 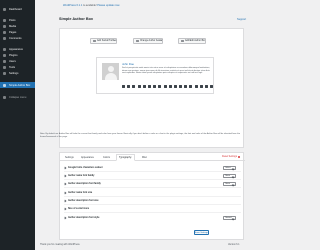 I want to click on wrench-icon, so click(x=4, y=67).